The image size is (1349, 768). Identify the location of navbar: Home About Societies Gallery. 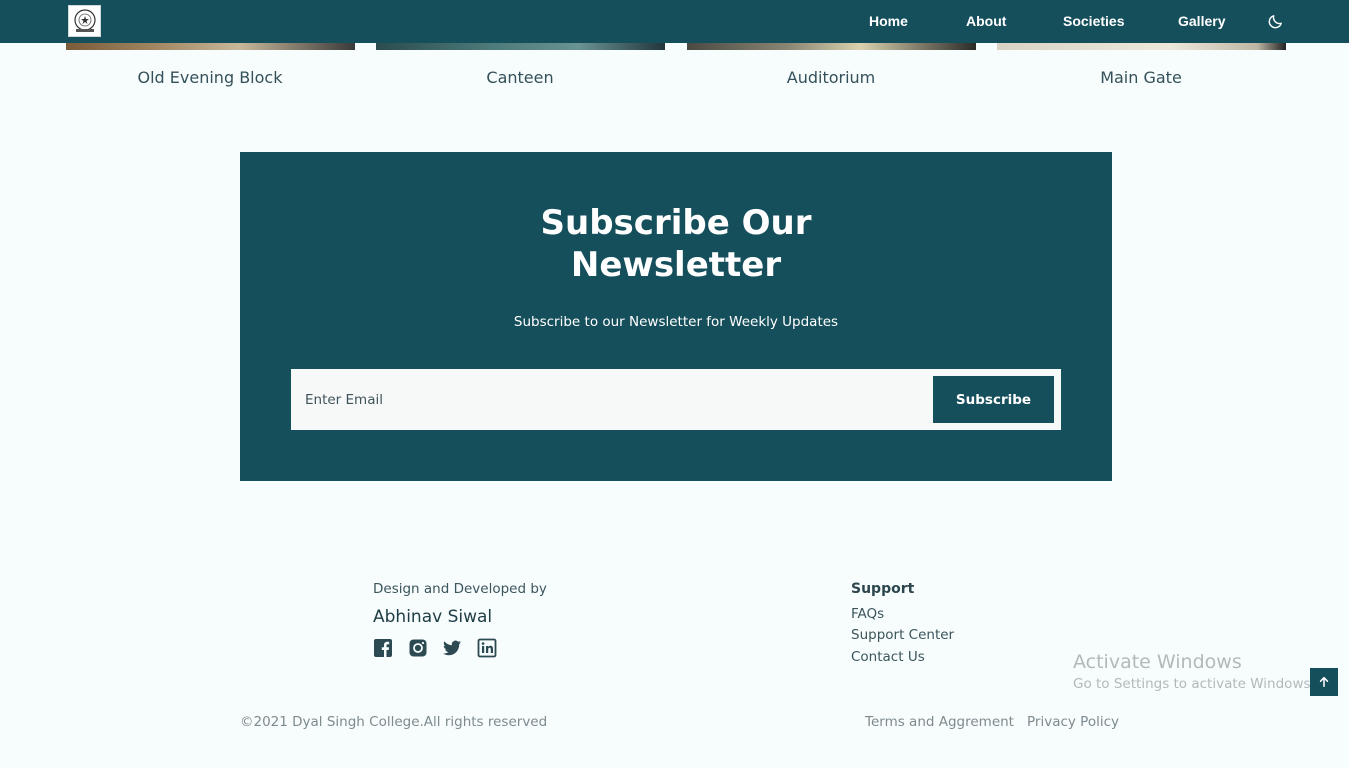
(674, 21).